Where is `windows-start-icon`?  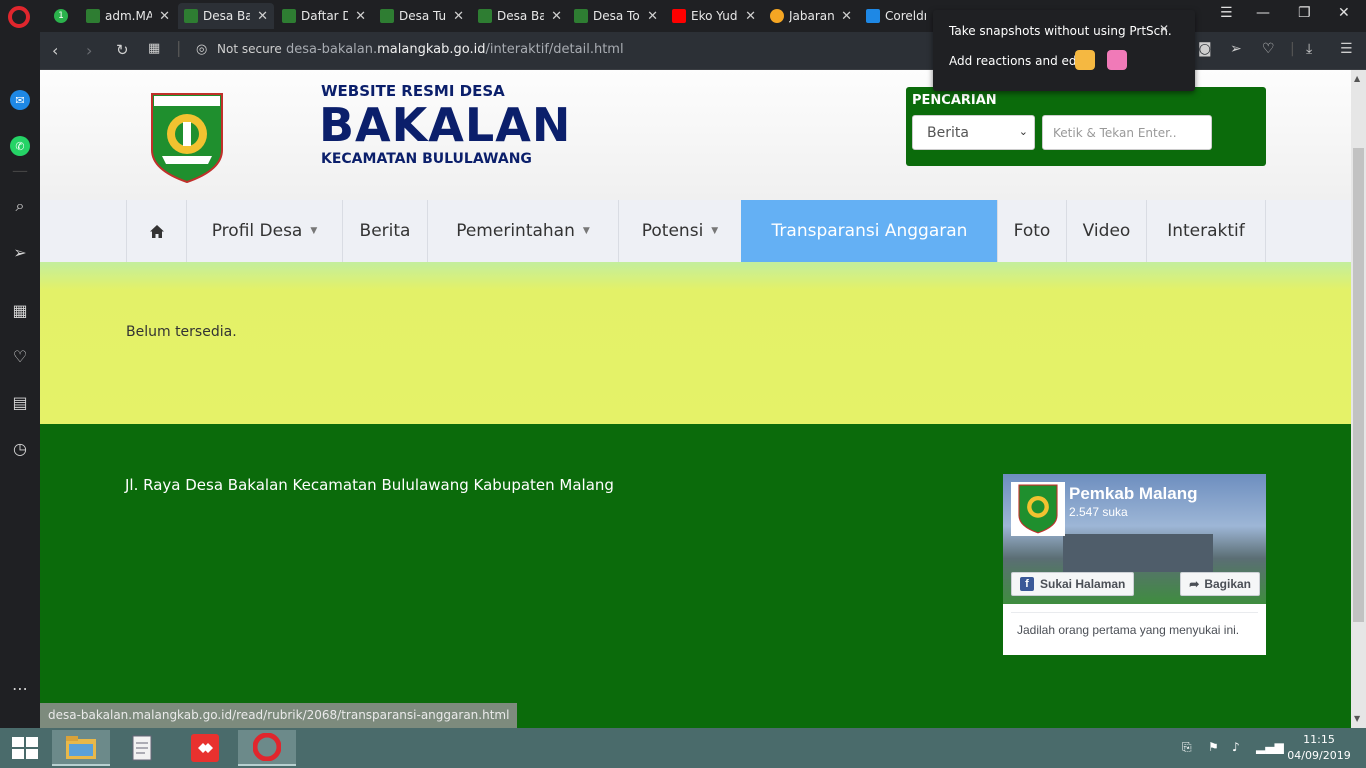 windows-start-icon is located at coordinates (25, 748).